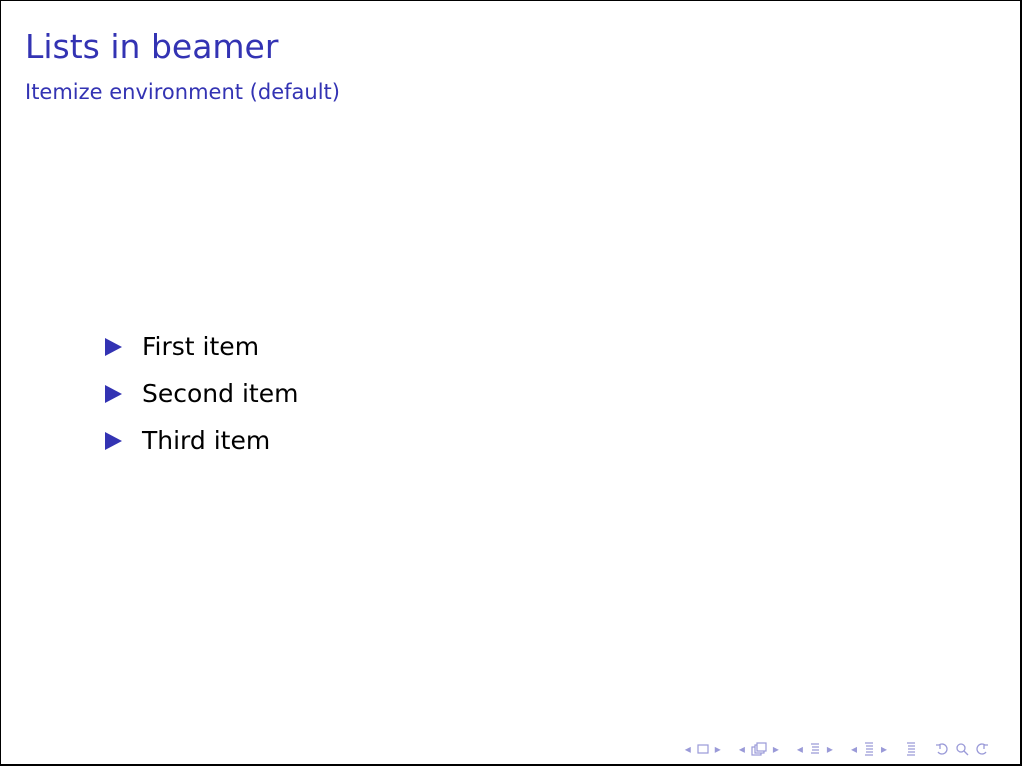 This screenshot has width=1024, height=768. I want to click on slide-subtitle: Itemize environment (default), so click(182, 92).